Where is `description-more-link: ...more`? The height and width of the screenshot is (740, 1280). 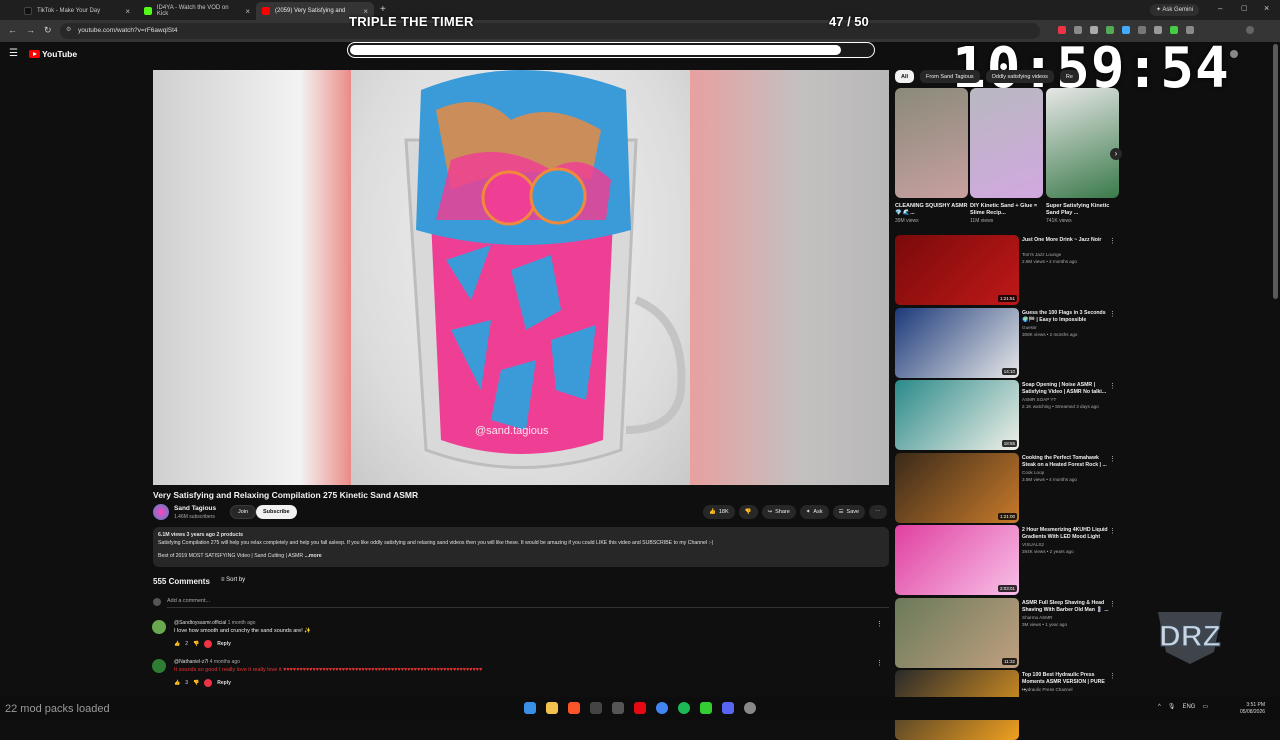
description-more-link: ...more is located at coordinates (313, 556).